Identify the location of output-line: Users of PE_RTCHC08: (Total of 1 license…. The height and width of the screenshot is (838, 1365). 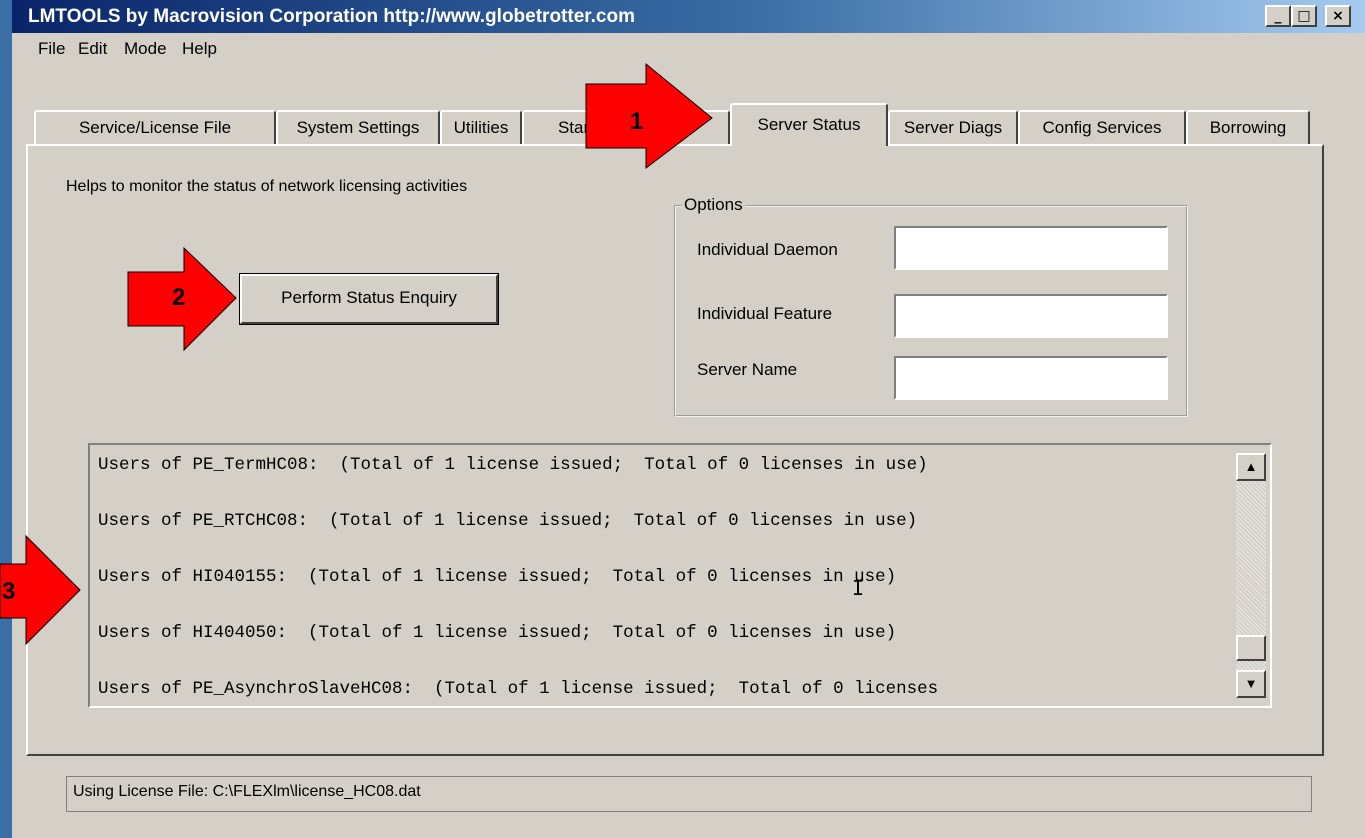
(508, 521).